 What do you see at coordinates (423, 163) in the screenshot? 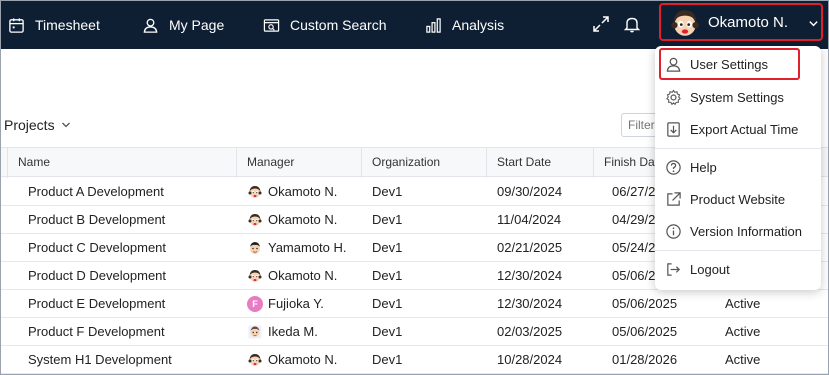
I see `column-header-organization: Organization` at bounding box center [423, 163].